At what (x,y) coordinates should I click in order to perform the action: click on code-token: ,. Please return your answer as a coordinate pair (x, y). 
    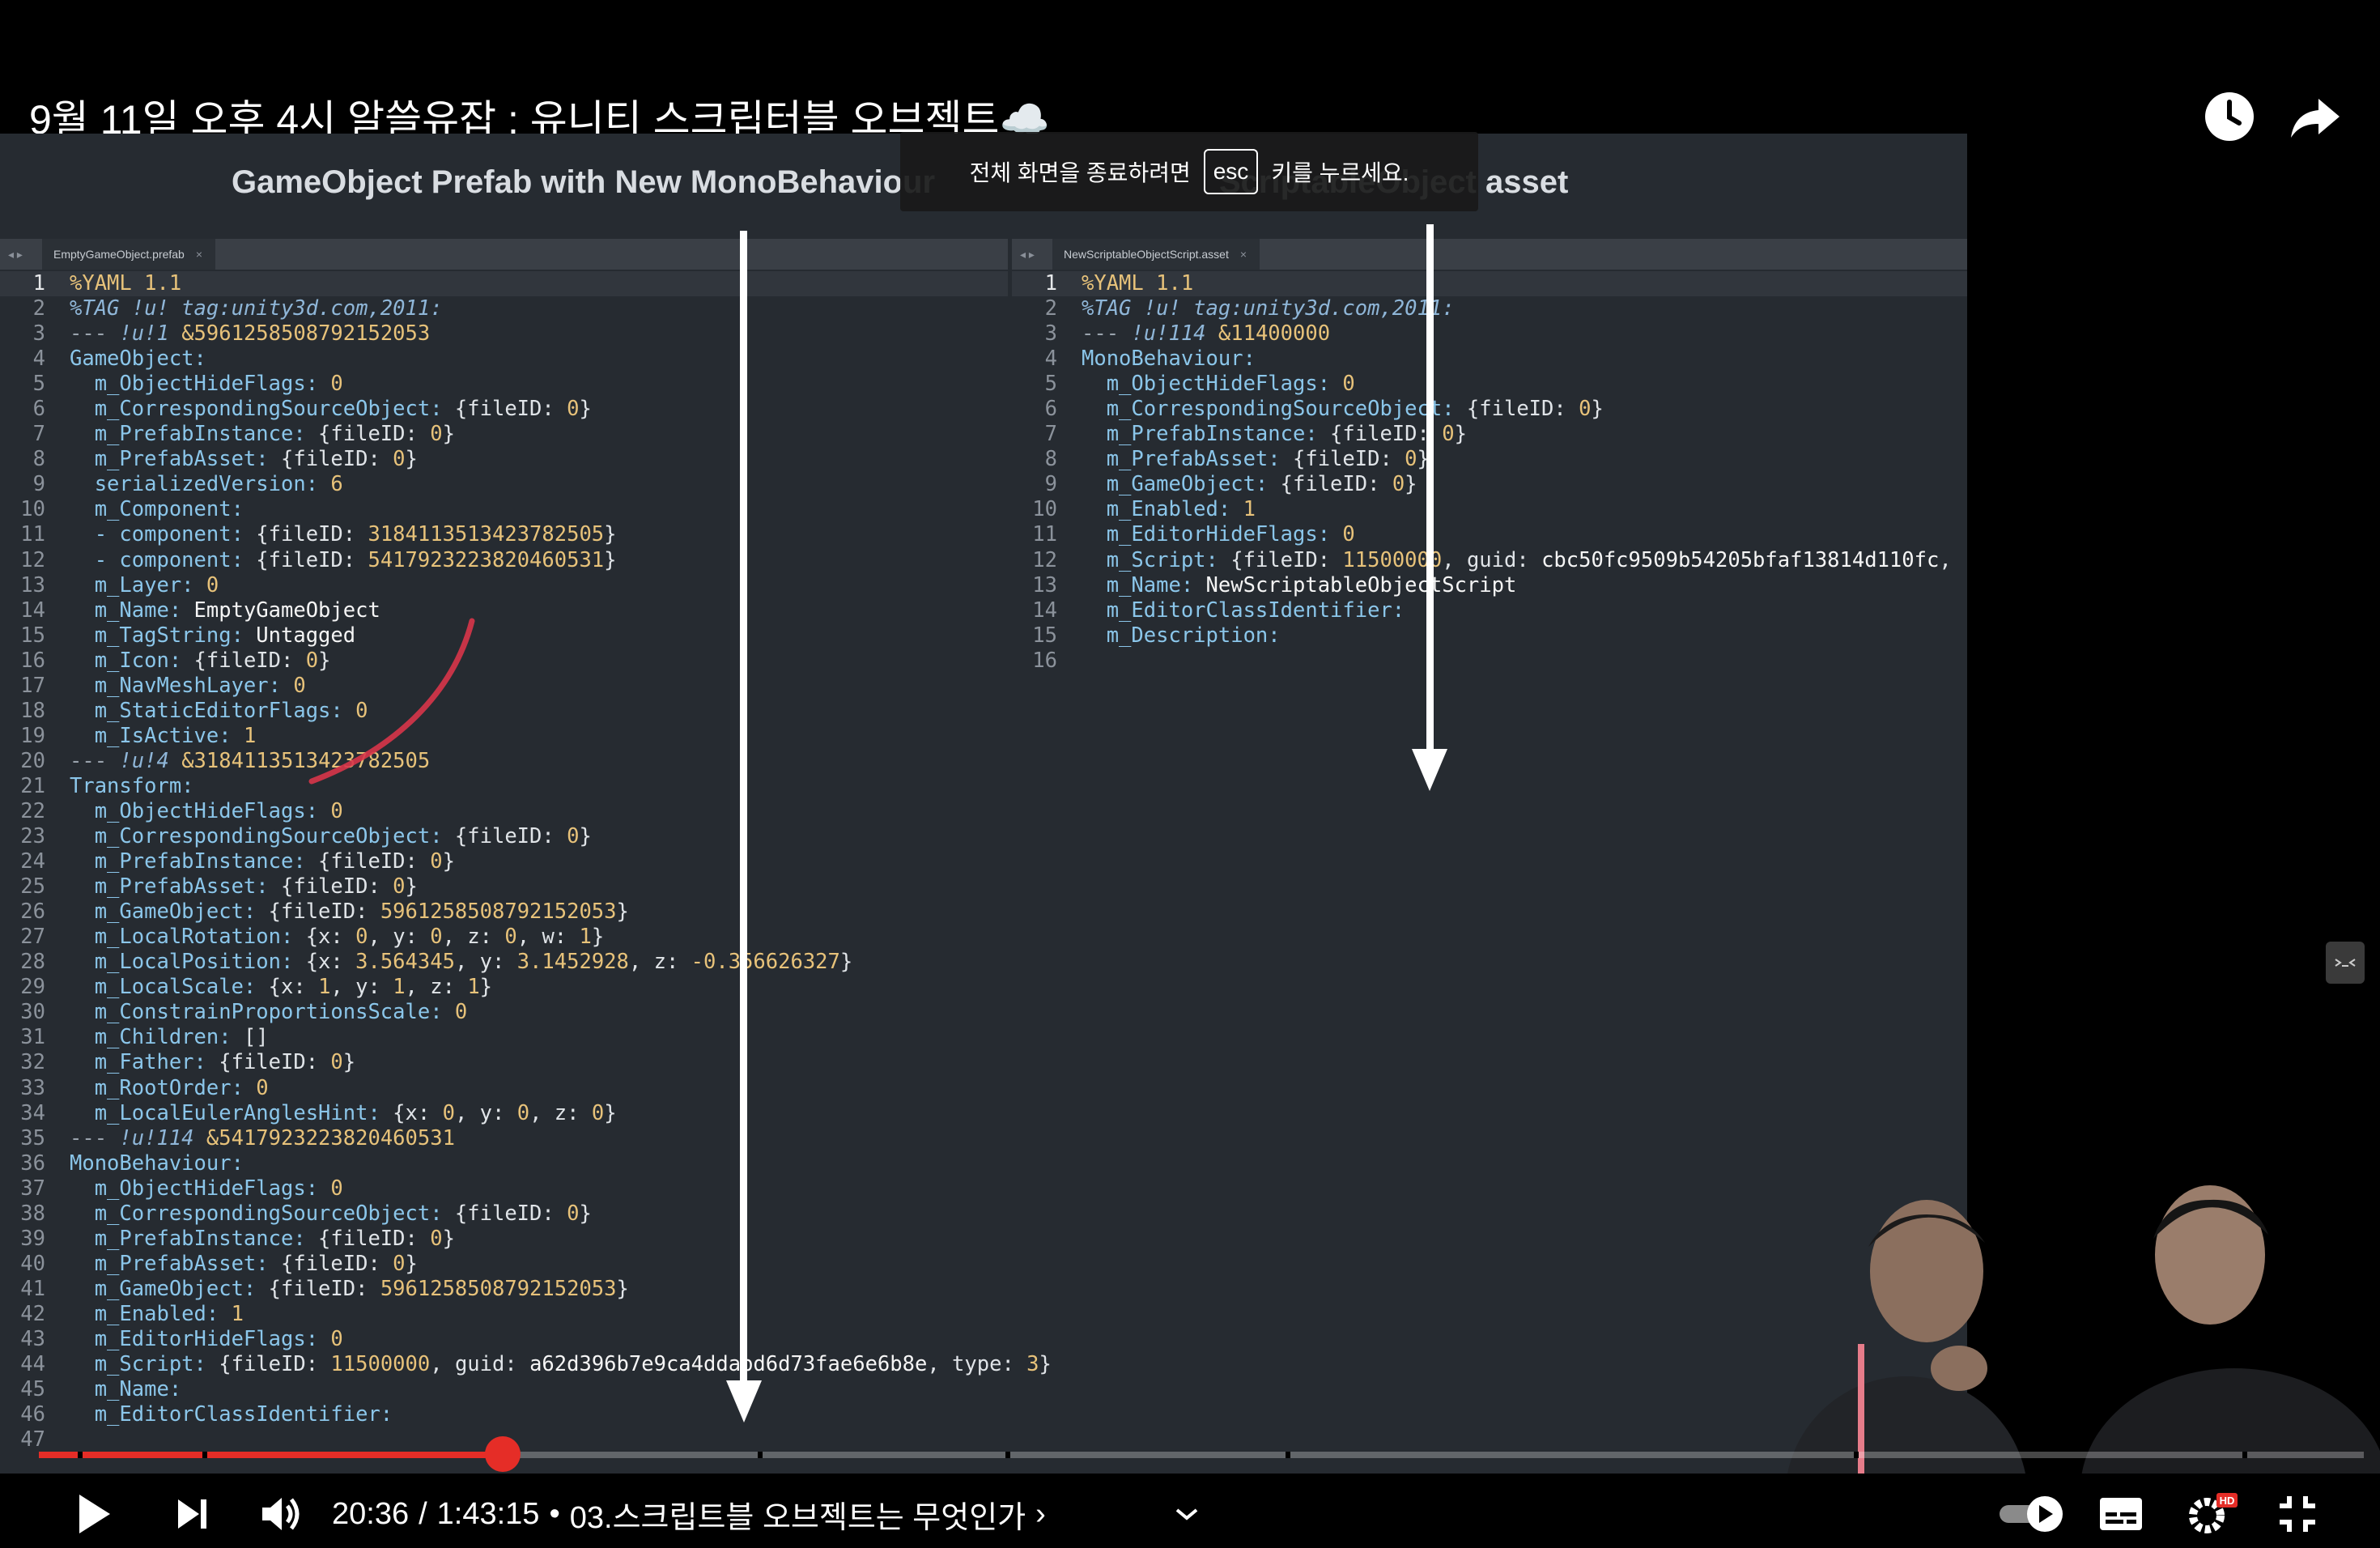
    Looking at the image, I should click on (1946, 559).